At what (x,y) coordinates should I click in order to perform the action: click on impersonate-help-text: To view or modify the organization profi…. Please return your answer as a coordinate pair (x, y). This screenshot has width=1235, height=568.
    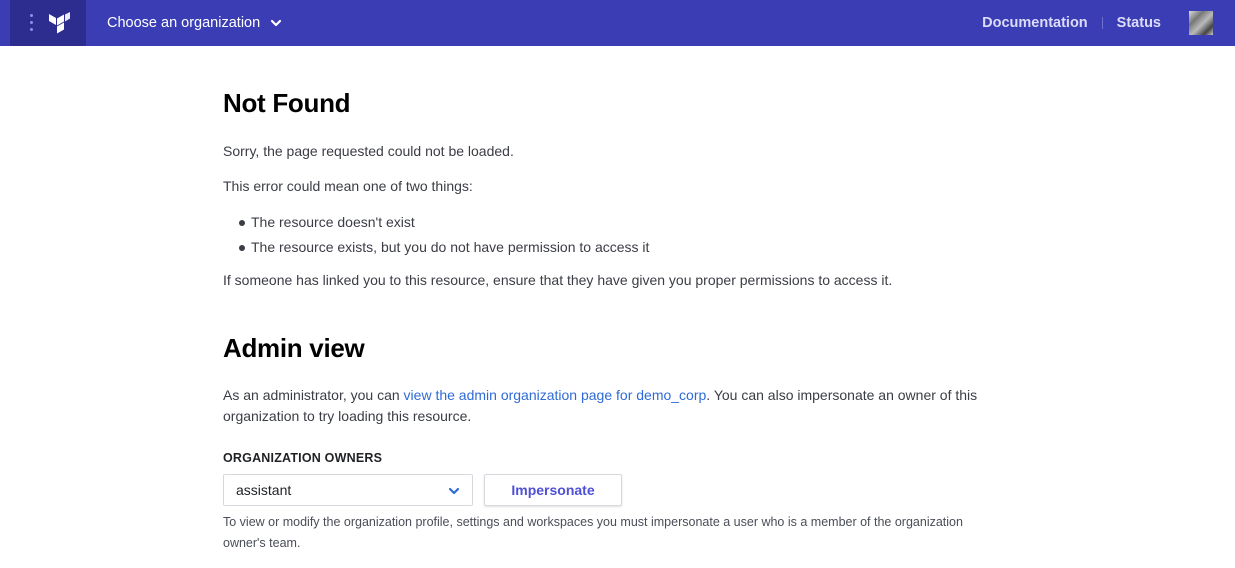
    Looking at the image, I should click on (593, 532).